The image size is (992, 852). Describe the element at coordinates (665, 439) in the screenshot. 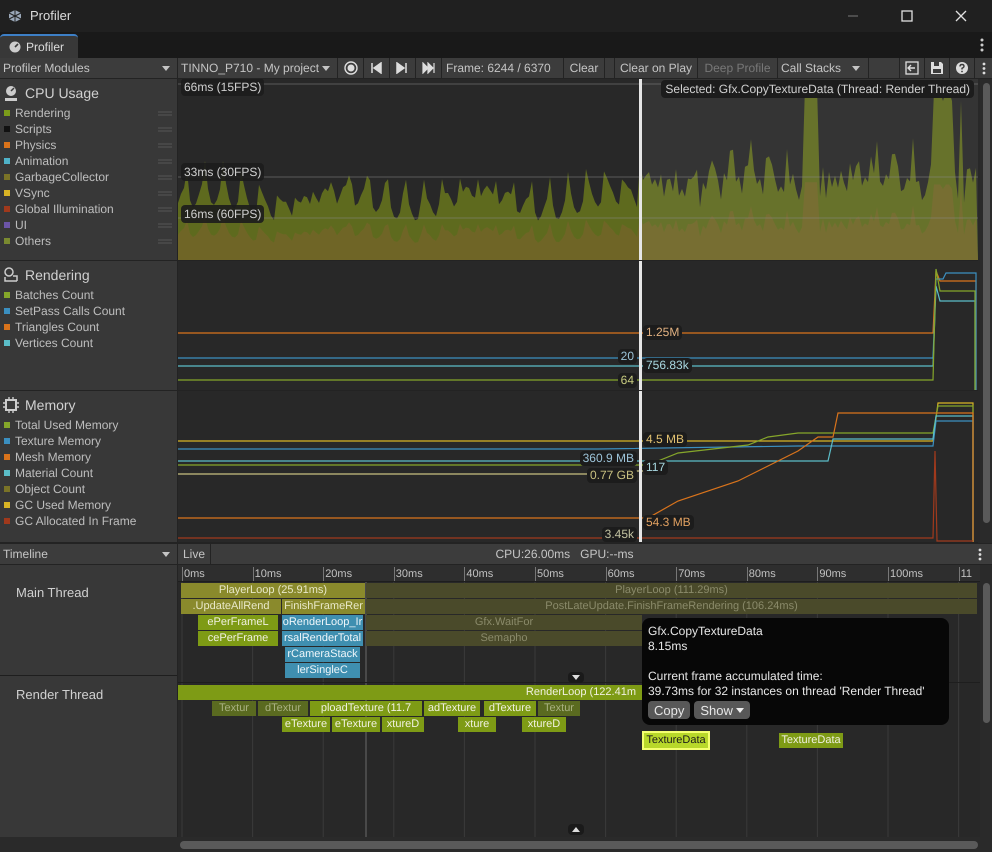

I see `value-label: 4.5 MB` at that location.